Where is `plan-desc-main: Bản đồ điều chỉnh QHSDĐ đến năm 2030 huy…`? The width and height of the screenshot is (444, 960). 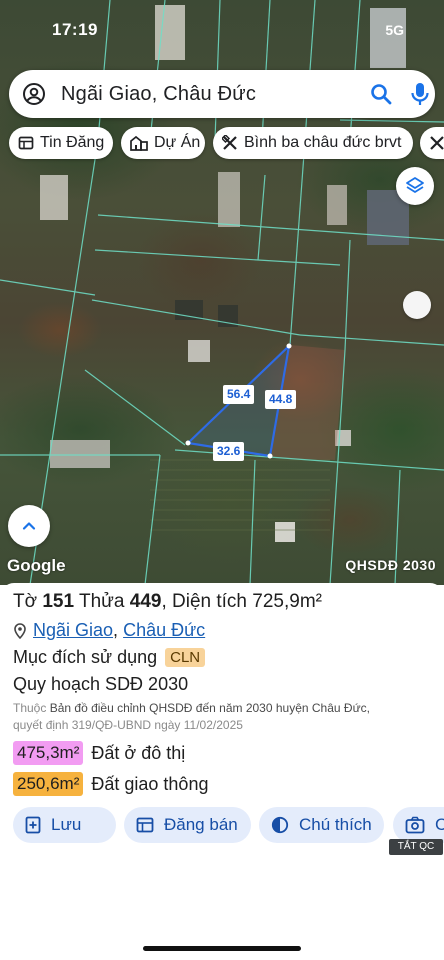 plan-desc-main: Bản đồ điều chỉnh QHSDĐ đến năm 2030 huy… is located at coordinates (209, 708).